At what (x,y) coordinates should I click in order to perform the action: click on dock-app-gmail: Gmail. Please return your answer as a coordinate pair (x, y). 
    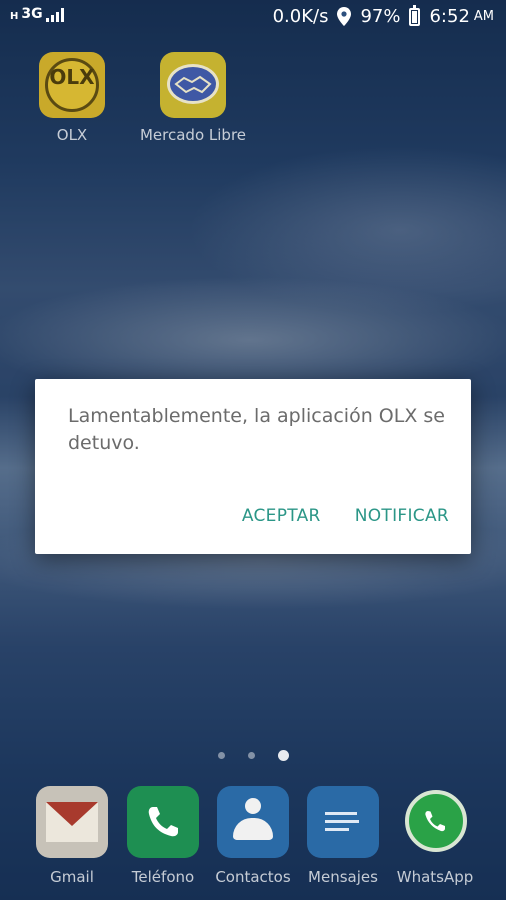
    Looking at the image, I should click on (72, 836).